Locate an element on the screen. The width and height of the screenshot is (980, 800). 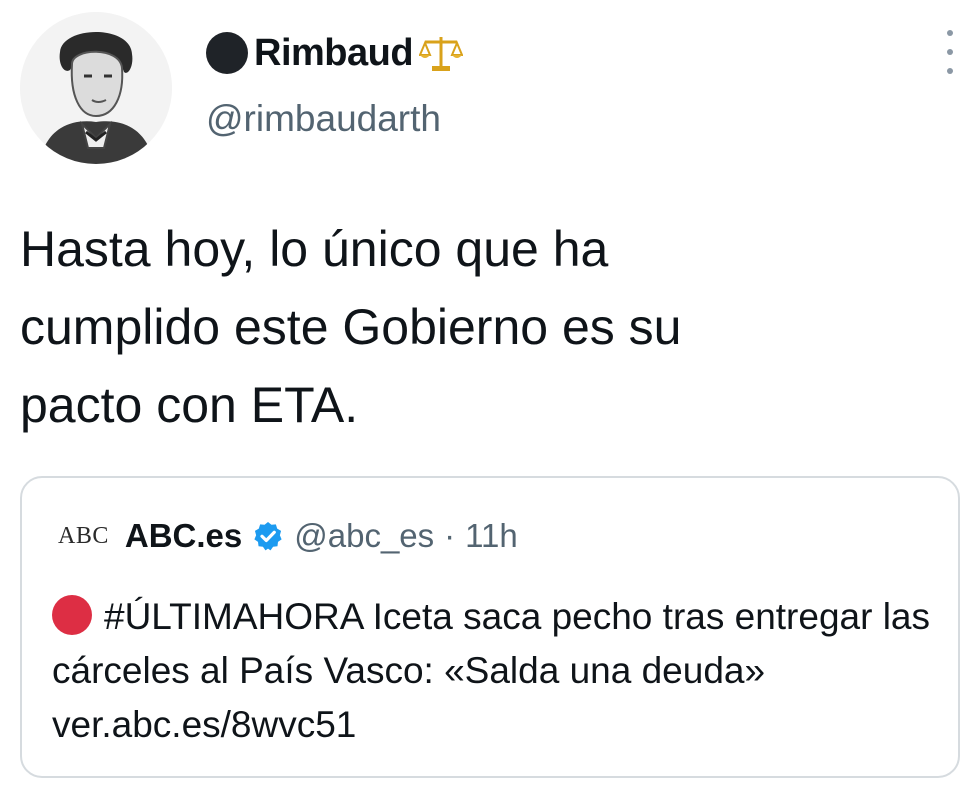
quoted-timestamp: 11h is located at coordinates (491, 536).